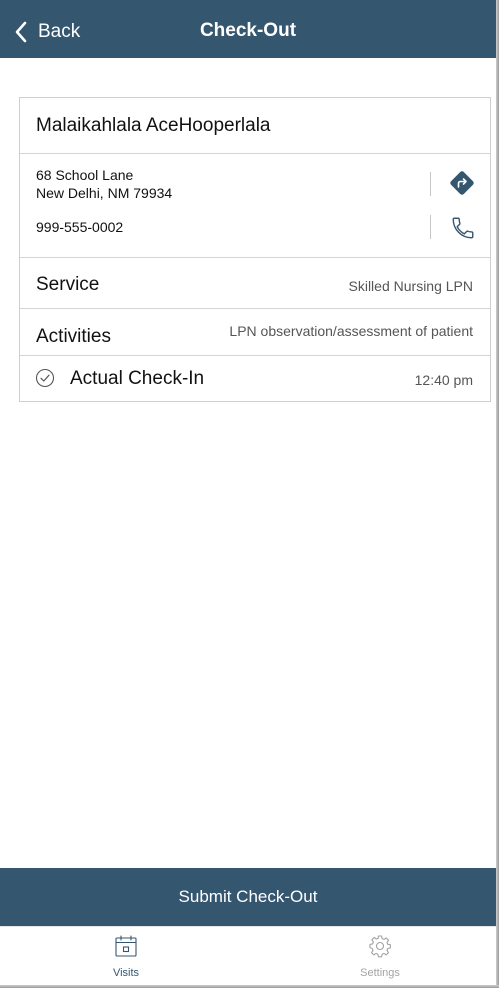 The height and width of the screenshot is (988, 499). What do you see at coordinates (380, 946) in the screenshot?
I see `gear-icon` at bounding box center [380, 946].